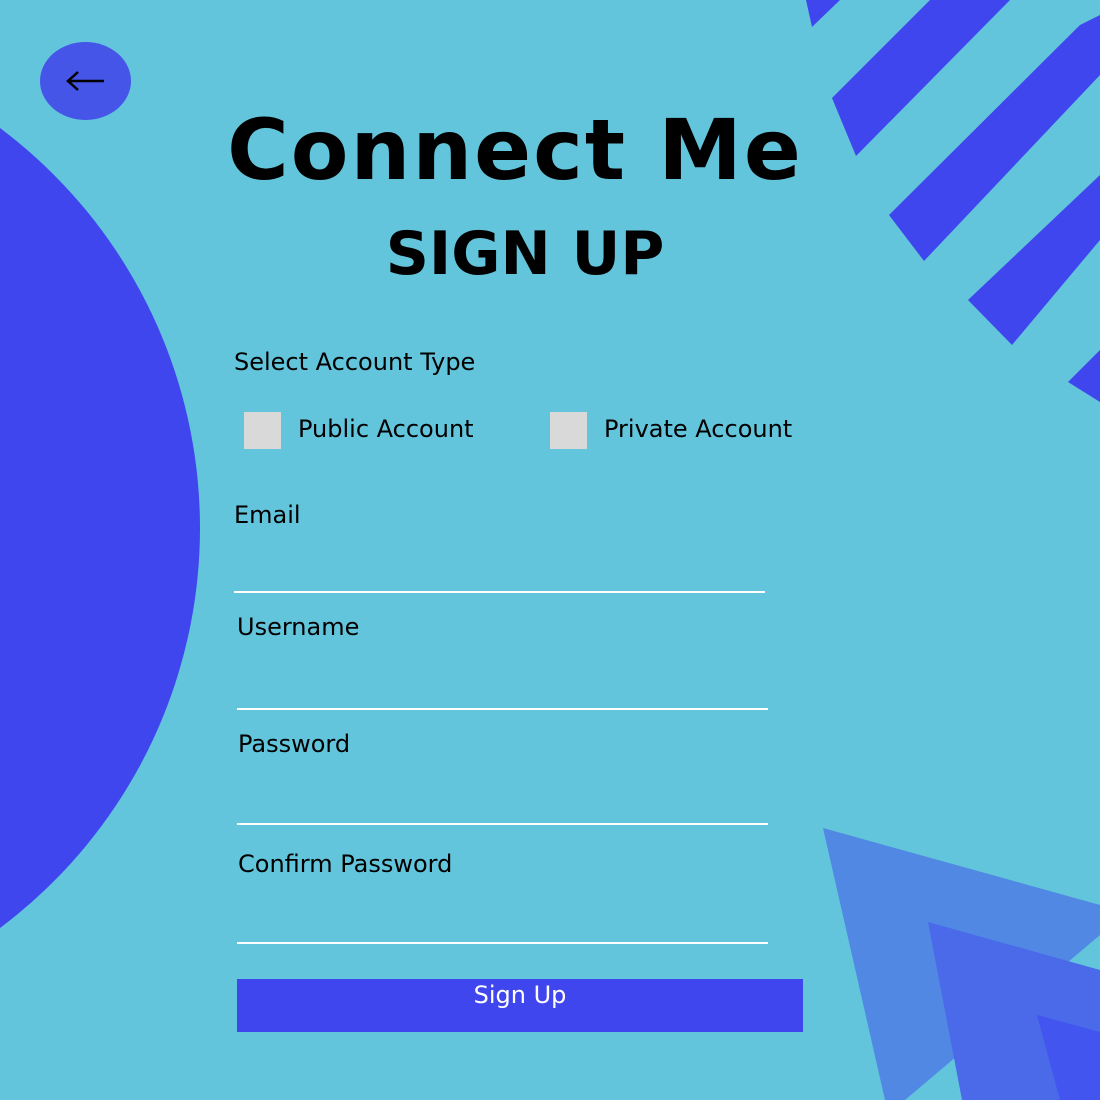 This screenshot has width=1100, height=1100. I want to click on email-label: Email, so click(267, 515).